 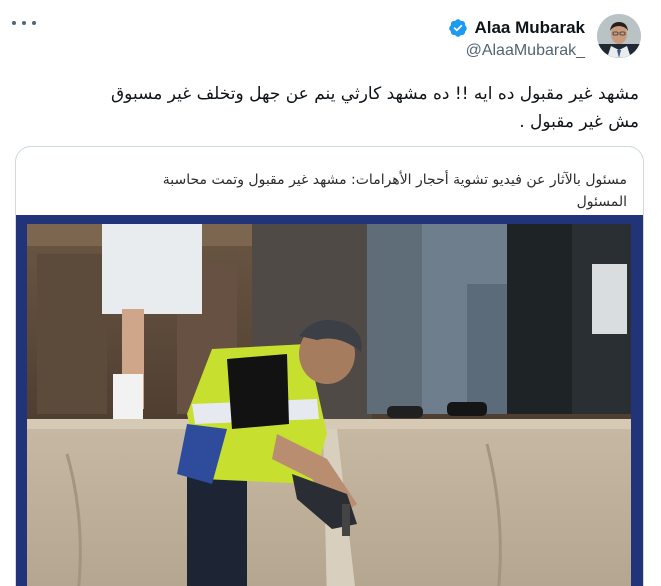 I want to click on name-row: Alaa Mubarak, so click(x=516, y=28).